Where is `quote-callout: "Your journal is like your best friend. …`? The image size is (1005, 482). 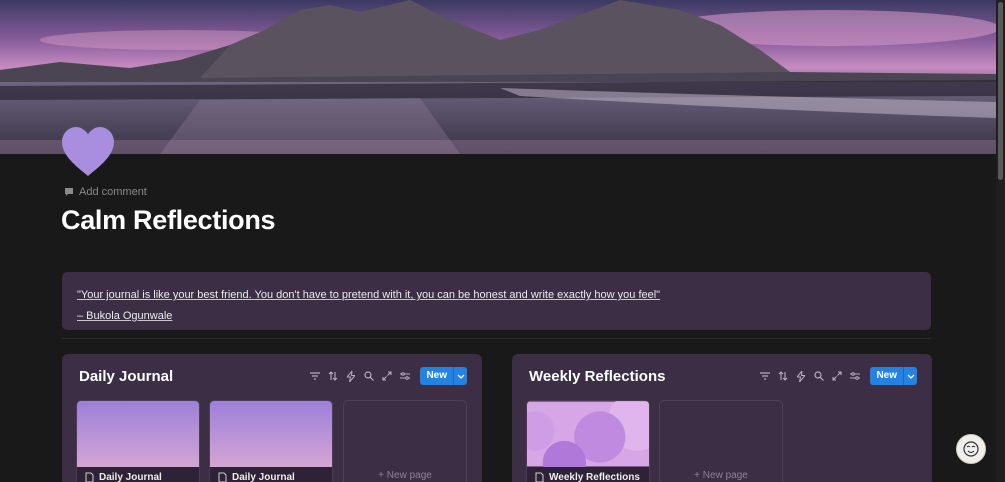
quote-callout: "Your journal is like your best friend. … is located at coordinates (496, 301).